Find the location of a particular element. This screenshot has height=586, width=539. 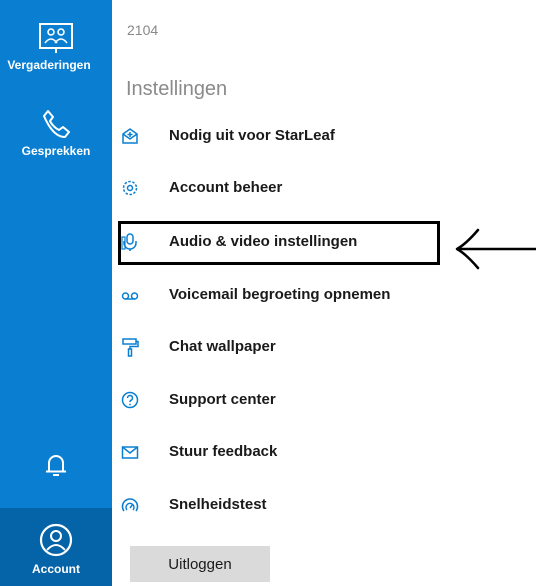

annotation-arrow-icon is located at coordinates (495, 249).